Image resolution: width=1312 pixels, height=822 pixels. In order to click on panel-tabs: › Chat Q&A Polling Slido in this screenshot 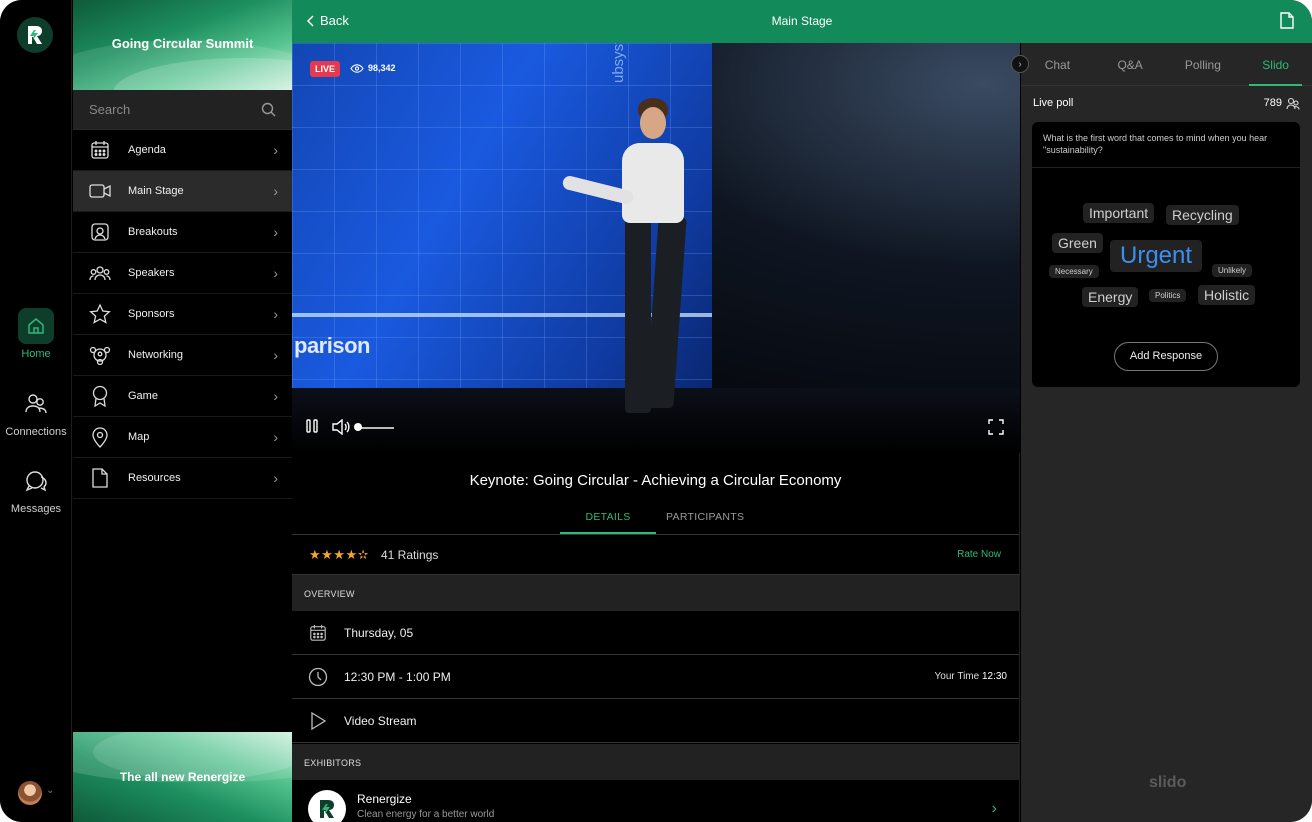, I will do `click(1161, 64)`.